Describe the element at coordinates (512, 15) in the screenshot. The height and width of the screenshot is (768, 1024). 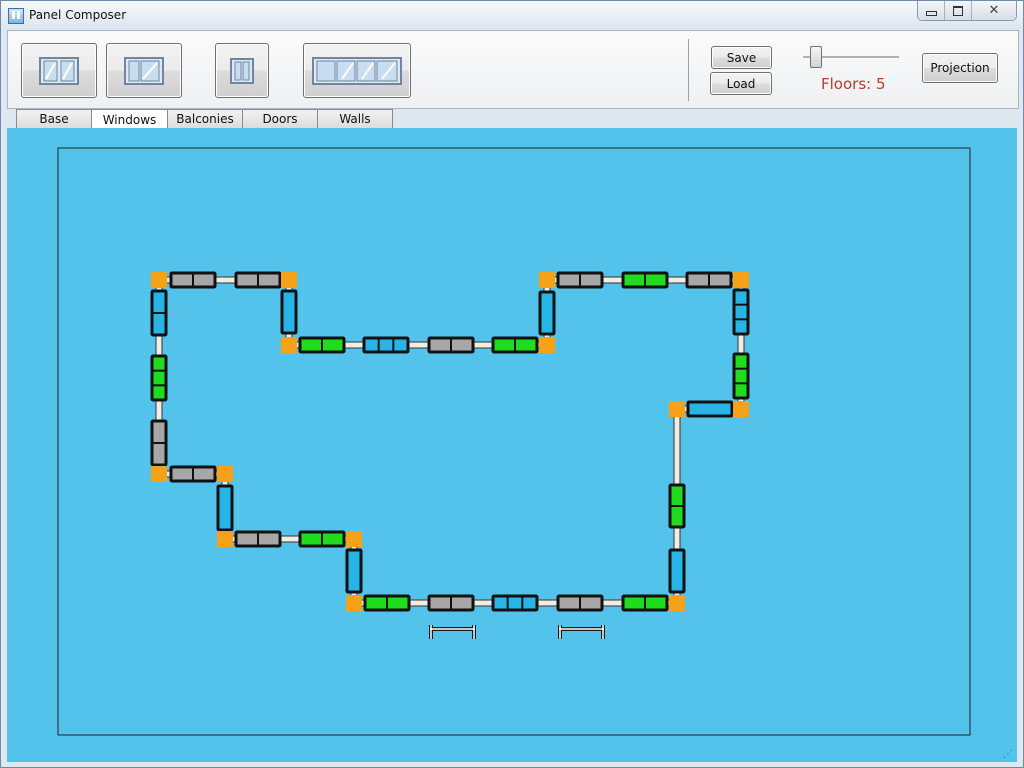
I see `title-bar: Panel Composer ✕` at that location.